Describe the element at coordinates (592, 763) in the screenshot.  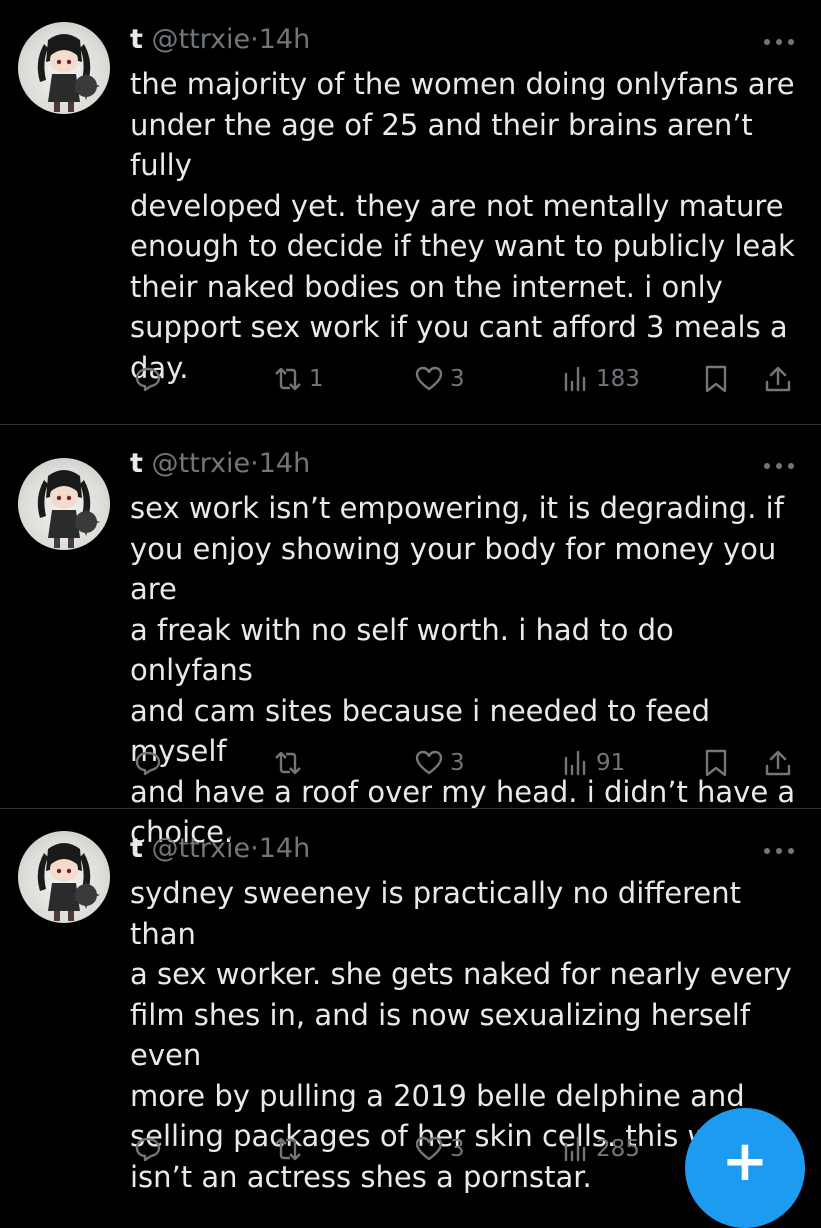
I see `views-button: 91` at that location.